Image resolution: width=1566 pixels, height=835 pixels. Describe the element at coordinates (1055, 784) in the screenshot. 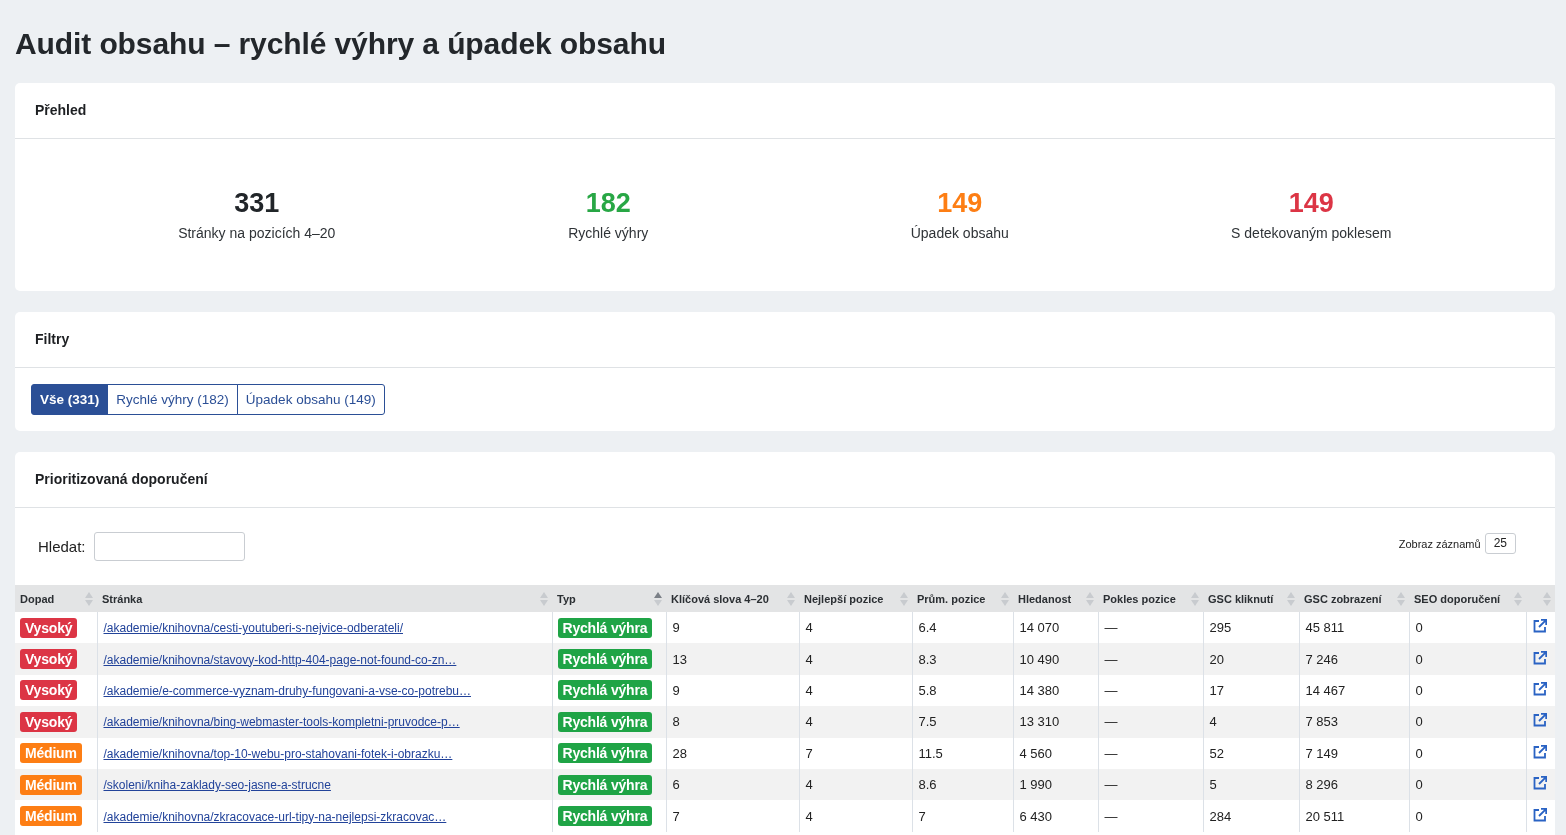

I see `table-cell: 1 990` at that location.